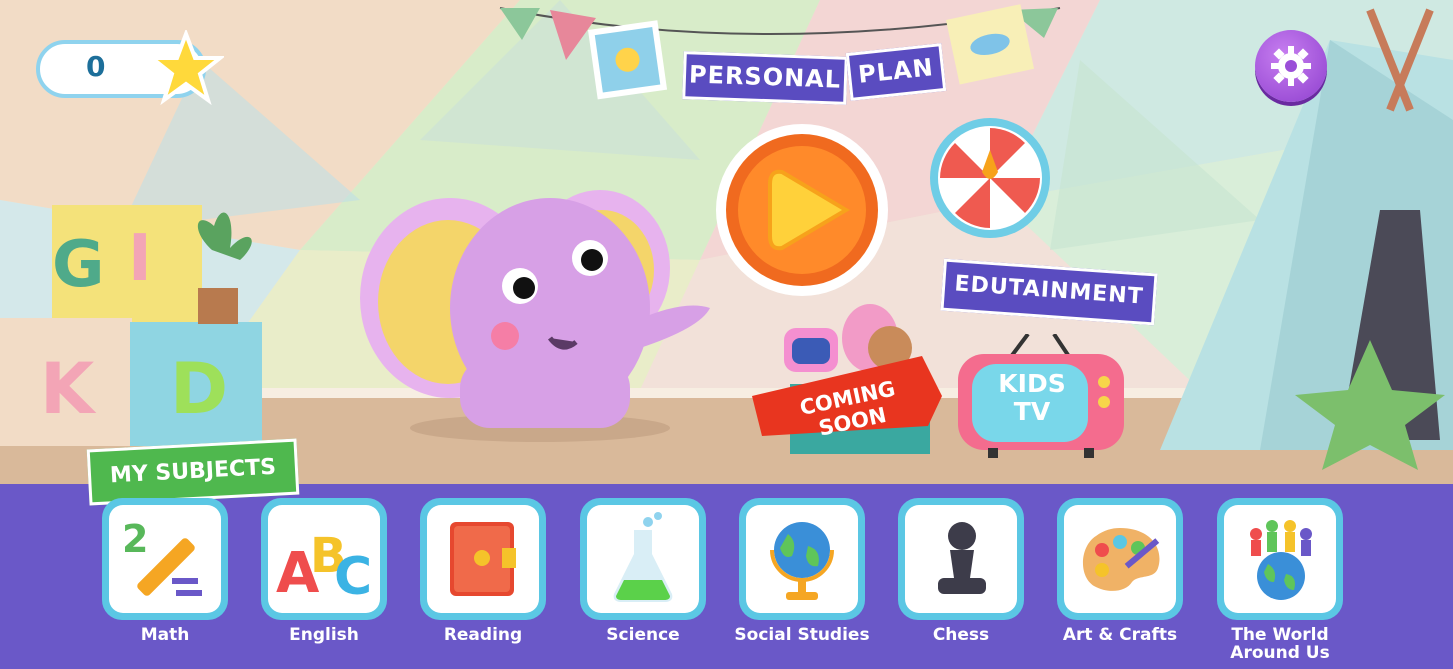  Describe the element at coordinates (962, 558) in the screenshot. I see `chess-pawn-icon` at that location.